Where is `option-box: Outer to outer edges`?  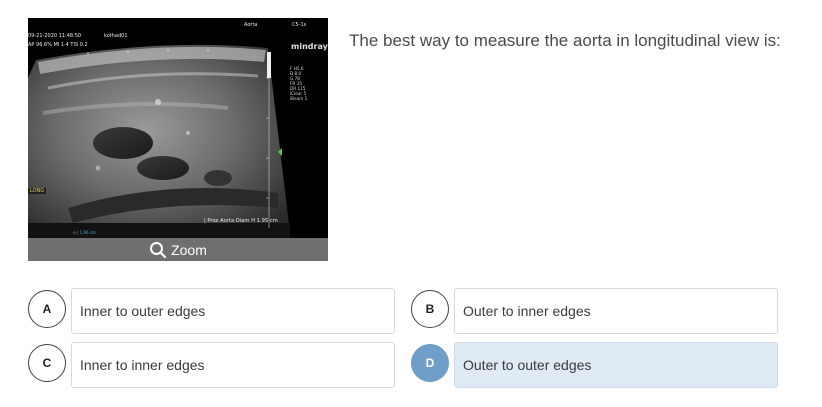
option-box: Outer to outer edges is located at coordinates (616, 365).